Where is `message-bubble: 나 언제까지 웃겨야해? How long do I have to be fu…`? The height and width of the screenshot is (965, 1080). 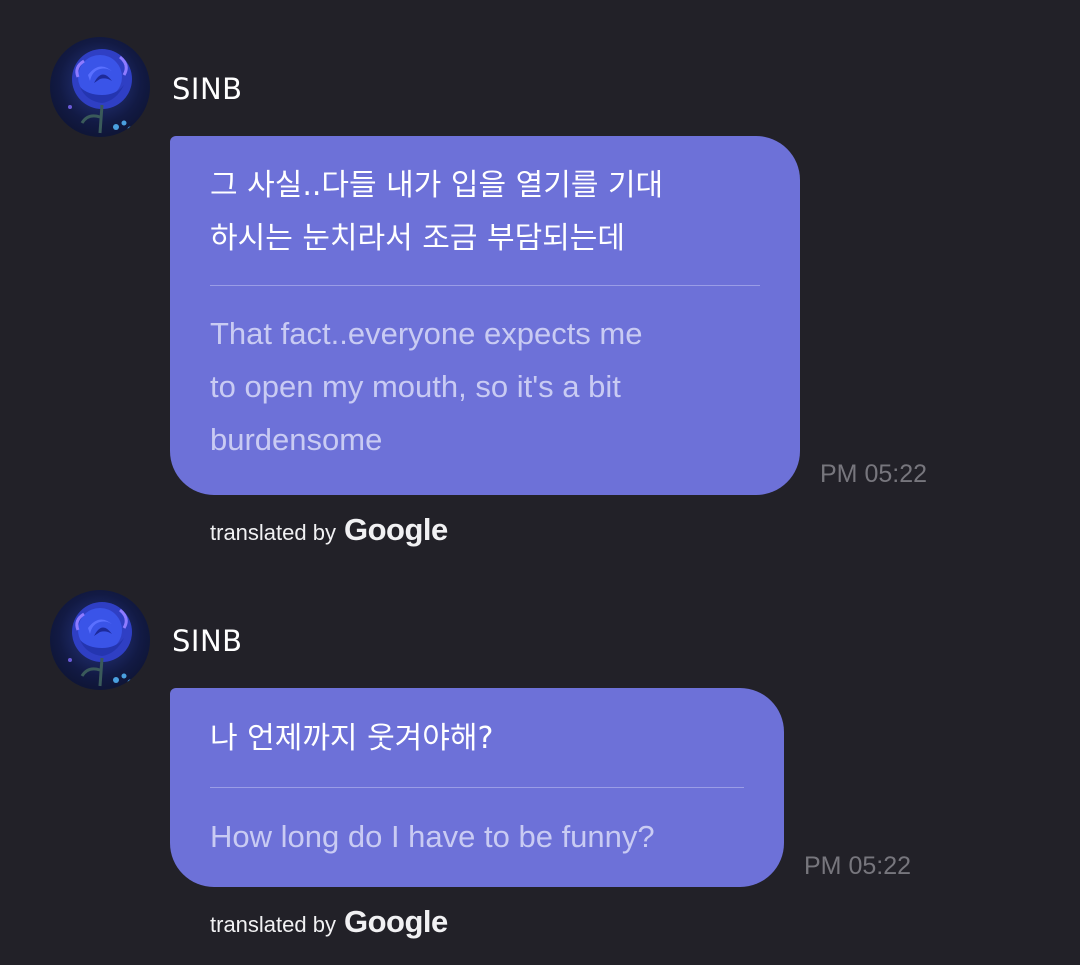 message-bubble: 나 언제까지 웃겨야해? How long do I have to be fu… is located at coordinates (477, 787).